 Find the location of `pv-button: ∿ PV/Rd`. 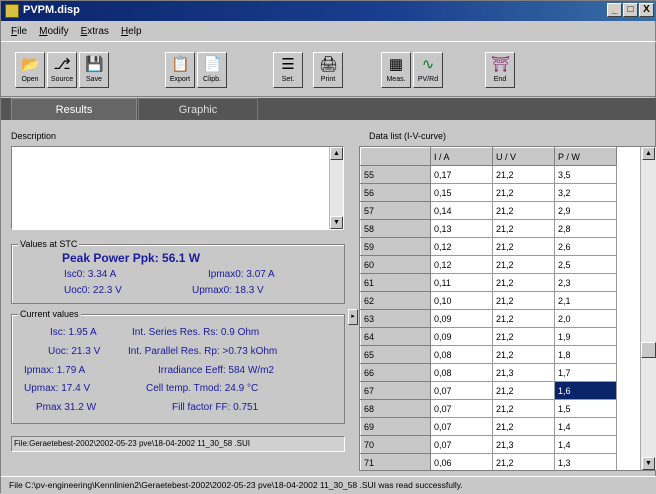

pv-button: ∿ PV/Rd is located at coordinates (428, 70).